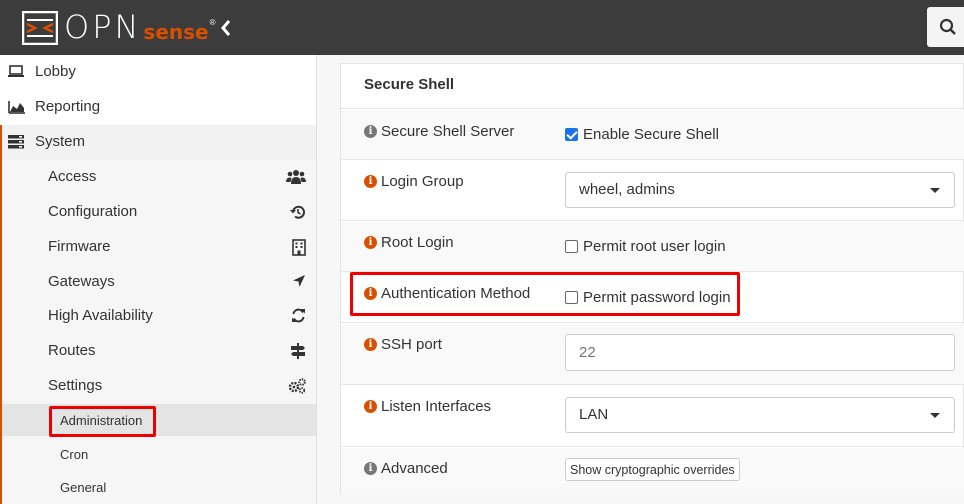  What do you see at coordinates (158, 142) in the screenshot?
I see `sidebar-item-system: System` at bounding box center [158, 142].